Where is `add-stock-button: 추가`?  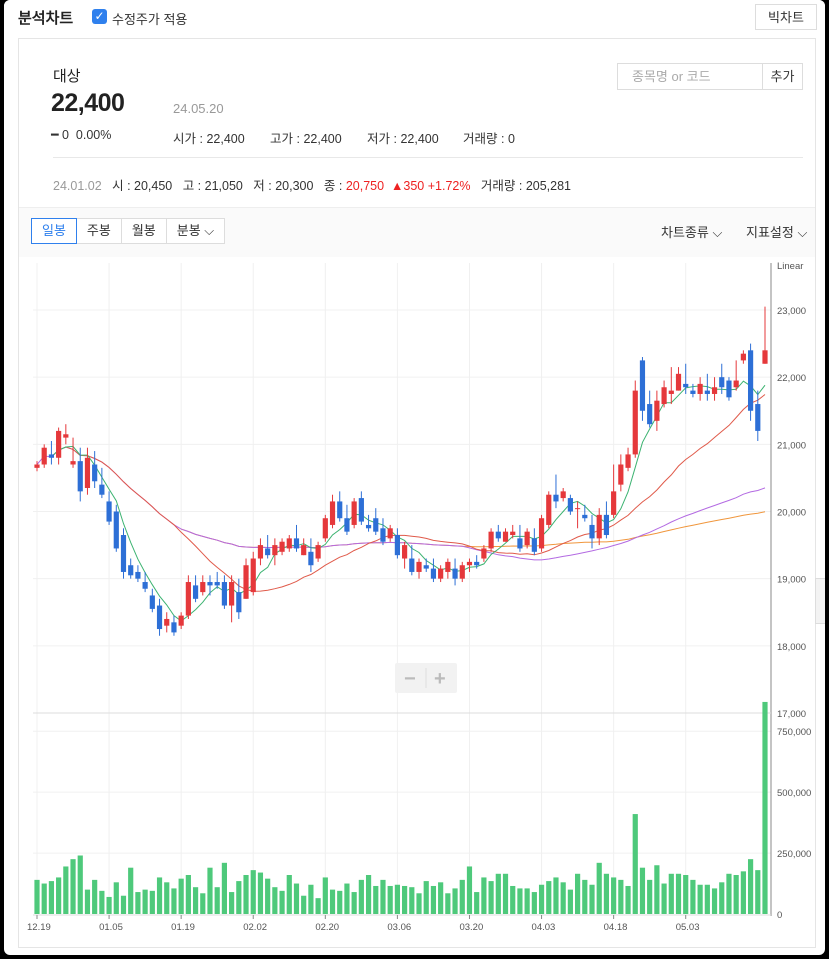 add-stock-button: 추가 is located at coordinates (783, 76).